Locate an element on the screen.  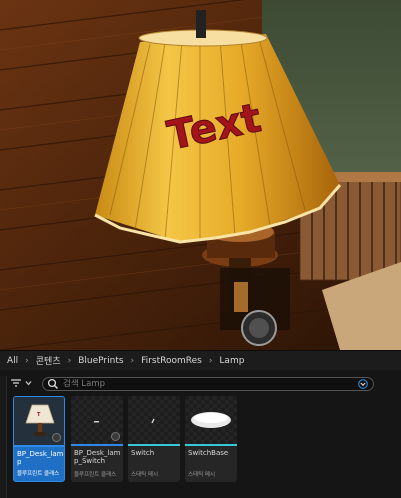
asset-tile-switchbase: SwitchBase 스태틱 메시 is located at coordinates (211, 439).